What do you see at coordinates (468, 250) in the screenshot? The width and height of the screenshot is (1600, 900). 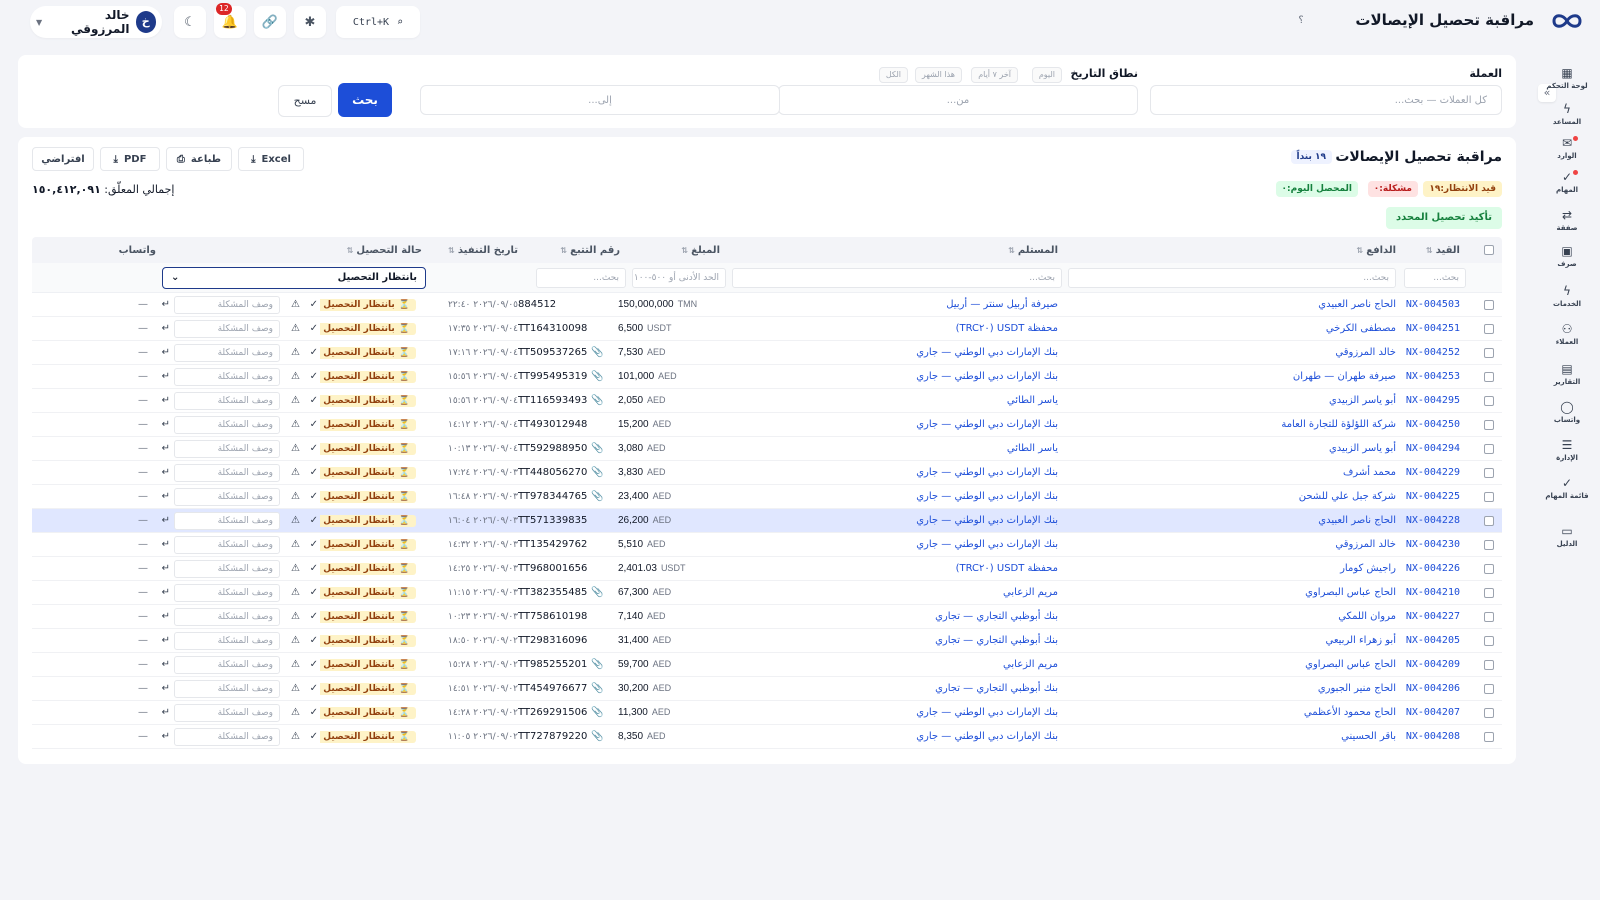 I see `col-exec-date: تاريخ التنفيذ ⇅` at bounding box center [468, 250].